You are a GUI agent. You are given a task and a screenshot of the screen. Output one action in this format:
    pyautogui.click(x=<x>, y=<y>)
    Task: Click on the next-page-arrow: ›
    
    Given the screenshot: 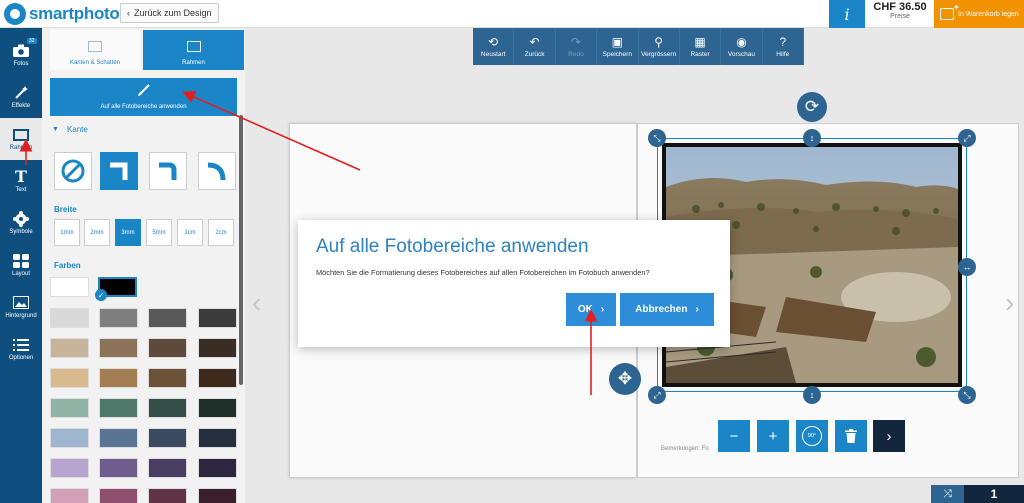 What is the action you would take?
    pyautogui.click(x=1009, y=303)
    